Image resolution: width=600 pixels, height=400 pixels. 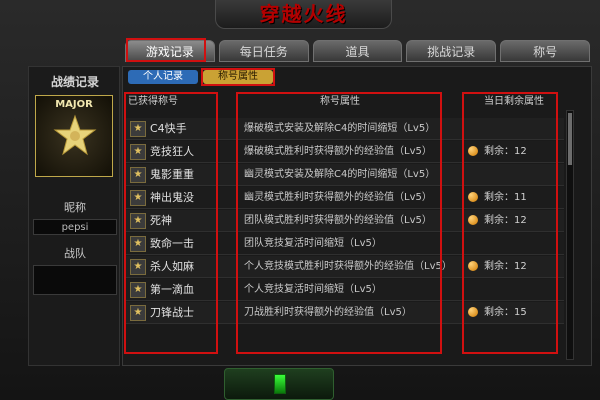 I want to click on scroll-thumb, so click(x=570, y=139).